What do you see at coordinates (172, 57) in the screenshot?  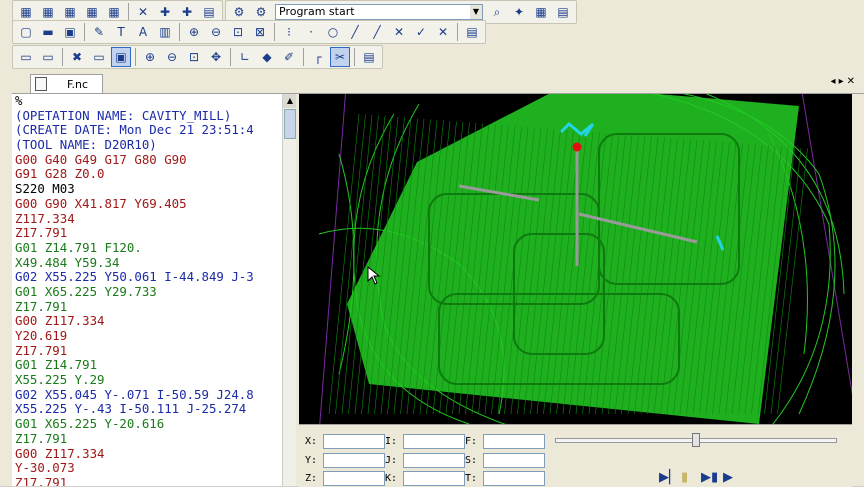 I see `view-zoom-out-icon: ⊖` at bounding box center [172, 57].